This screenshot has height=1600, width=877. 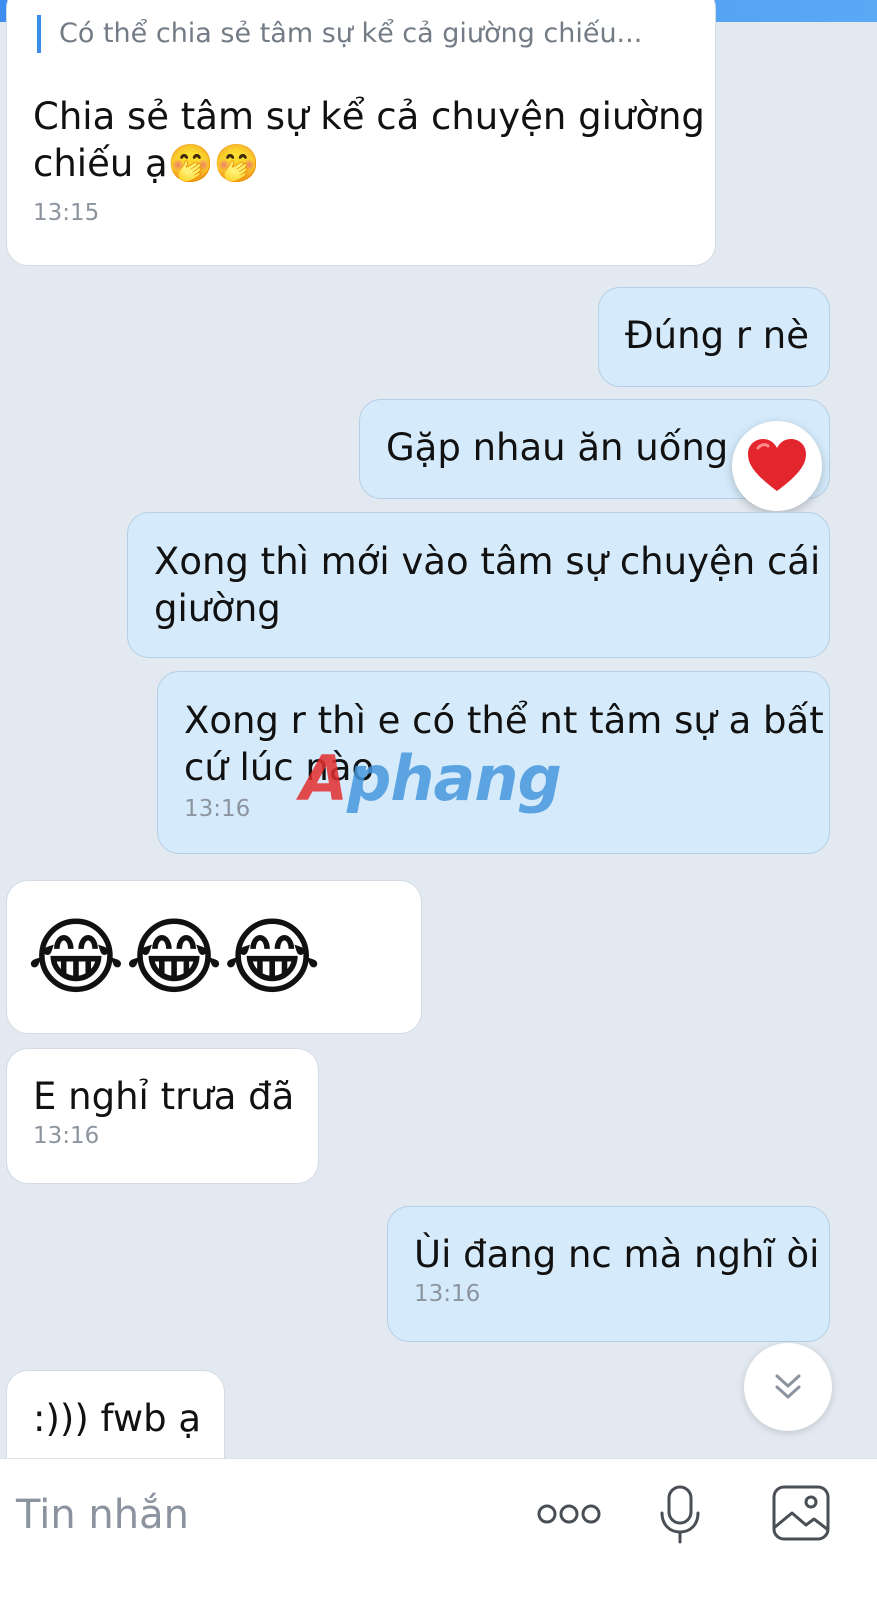 What do you see at coordinates (174, 957) in the screenshot?
I see `tears-of-joy-emoji-icon: 😂😂😂` at bounding box center [174, 957].